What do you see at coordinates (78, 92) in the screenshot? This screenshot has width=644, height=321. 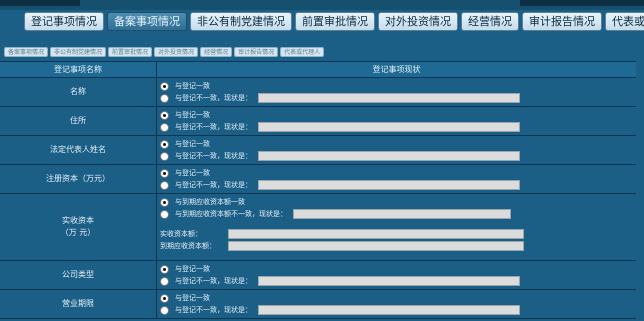 I see `row-label: 名称` at bounding box center [78, 92].